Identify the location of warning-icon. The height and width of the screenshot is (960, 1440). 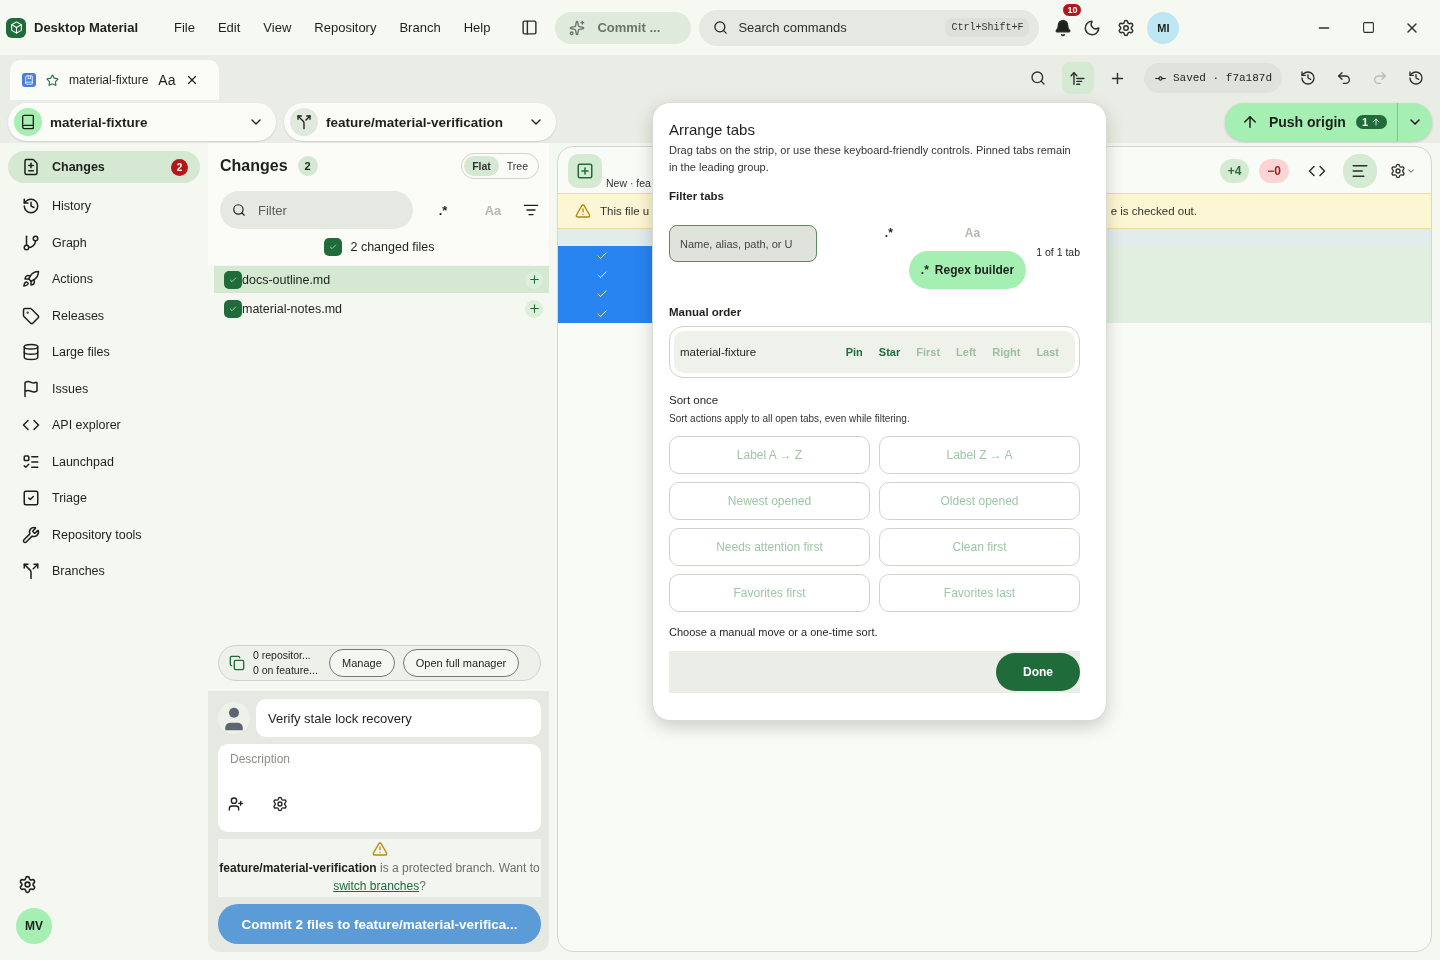
(379, 849).